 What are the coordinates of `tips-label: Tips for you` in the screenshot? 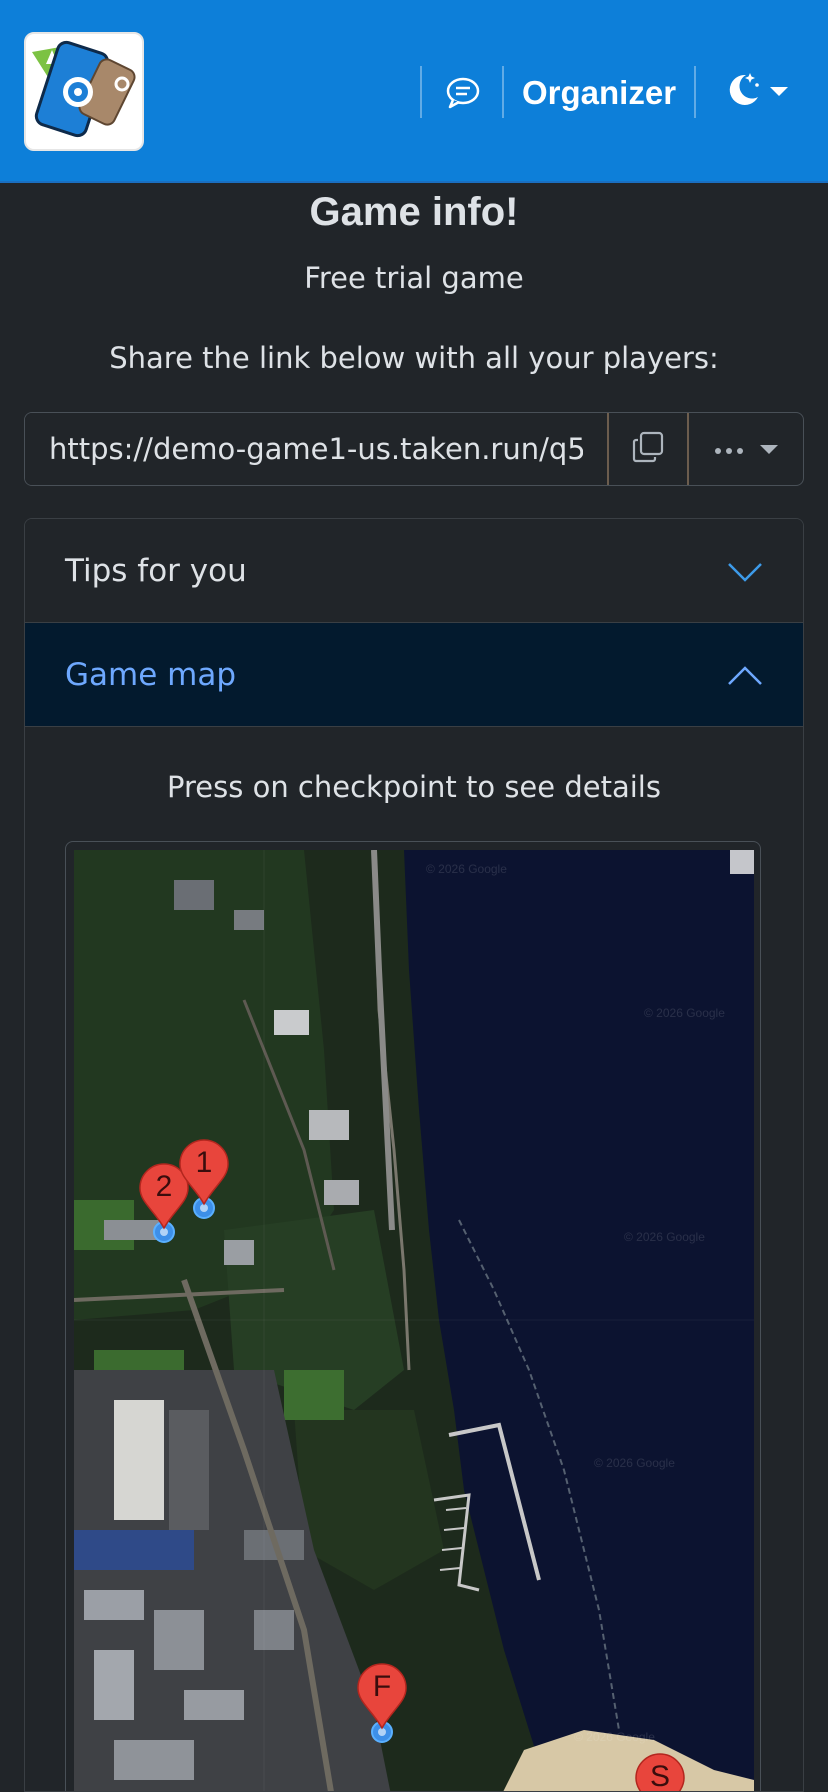 It's located at (156, 570).